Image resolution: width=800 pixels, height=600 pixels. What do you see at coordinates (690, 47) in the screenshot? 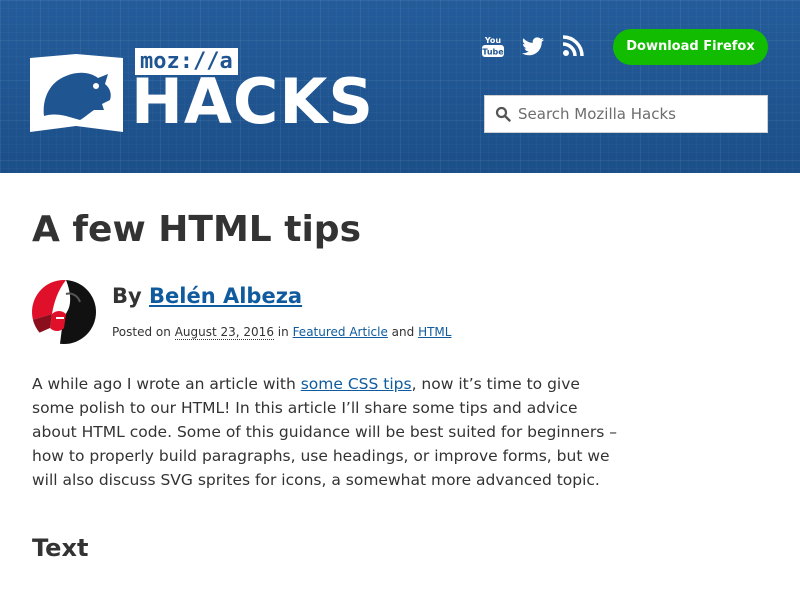
I see `download-firefox-button: Download Firefox` at bounding box center [690, 47].